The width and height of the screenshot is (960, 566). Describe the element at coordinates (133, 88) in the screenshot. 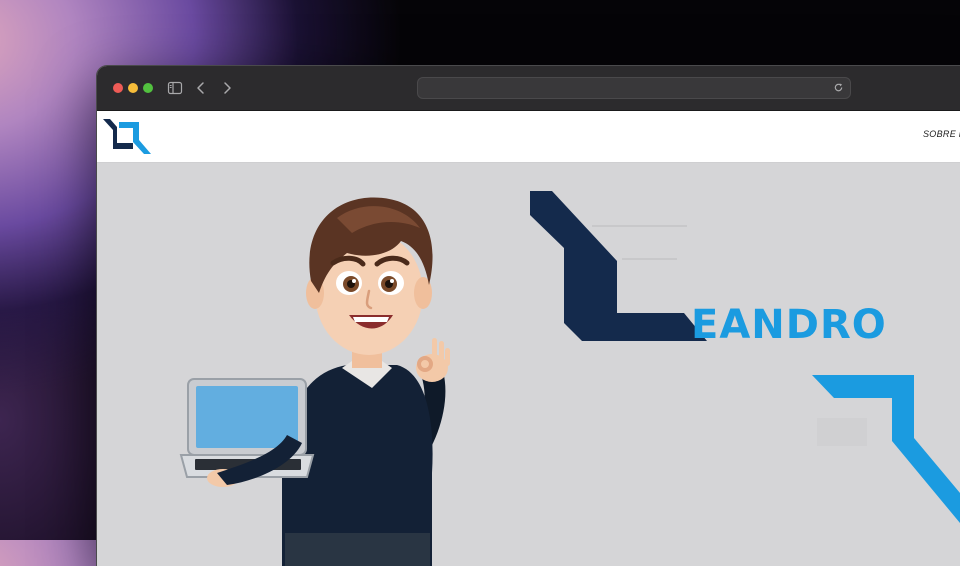

I see `minimize-window-button` at that location.